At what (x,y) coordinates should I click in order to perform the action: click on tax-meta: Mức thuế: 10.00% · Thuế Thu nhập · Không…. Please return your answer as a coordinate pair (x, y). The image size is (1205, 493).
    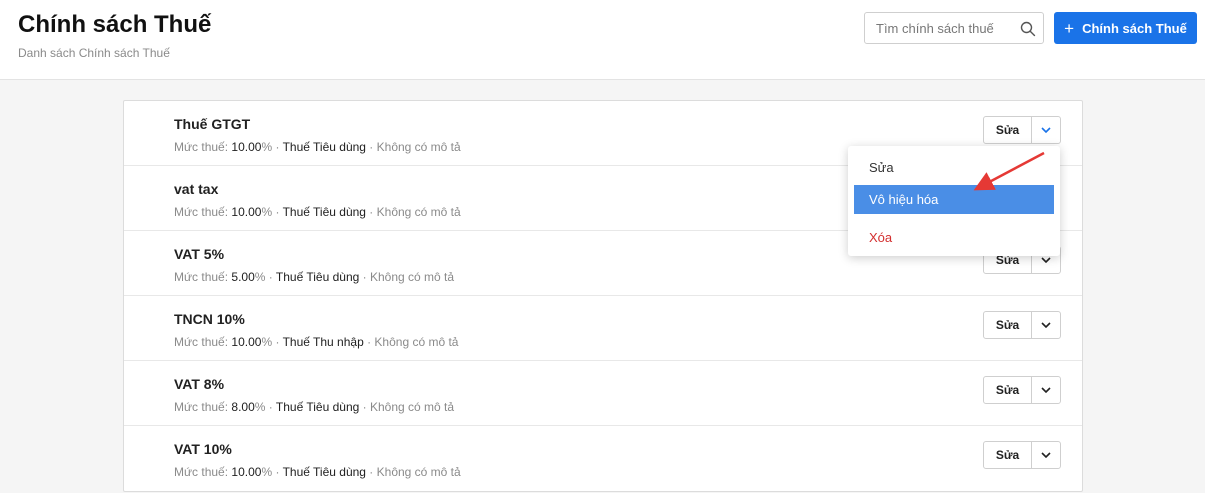
    Looking at the image, I should click on (316, 342).